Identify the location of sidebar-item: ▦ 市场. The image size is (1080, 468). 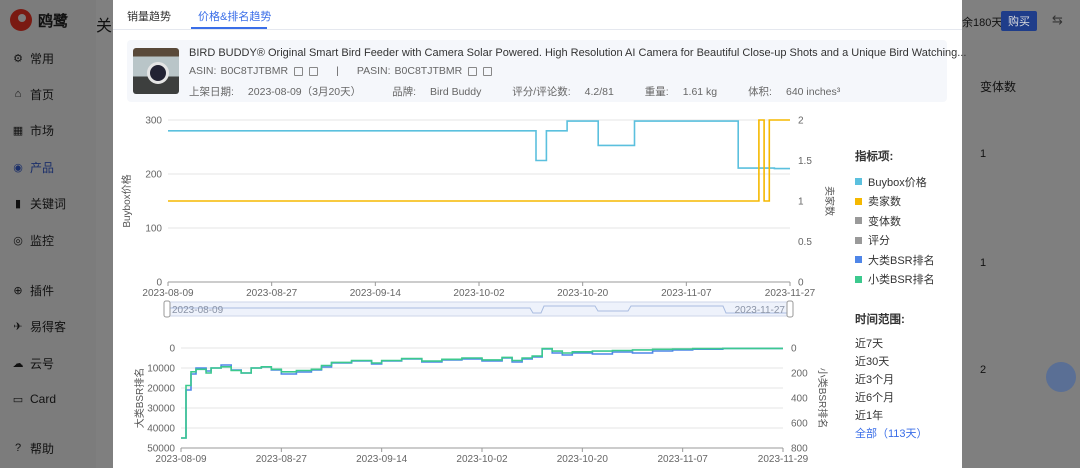
(27, 130).